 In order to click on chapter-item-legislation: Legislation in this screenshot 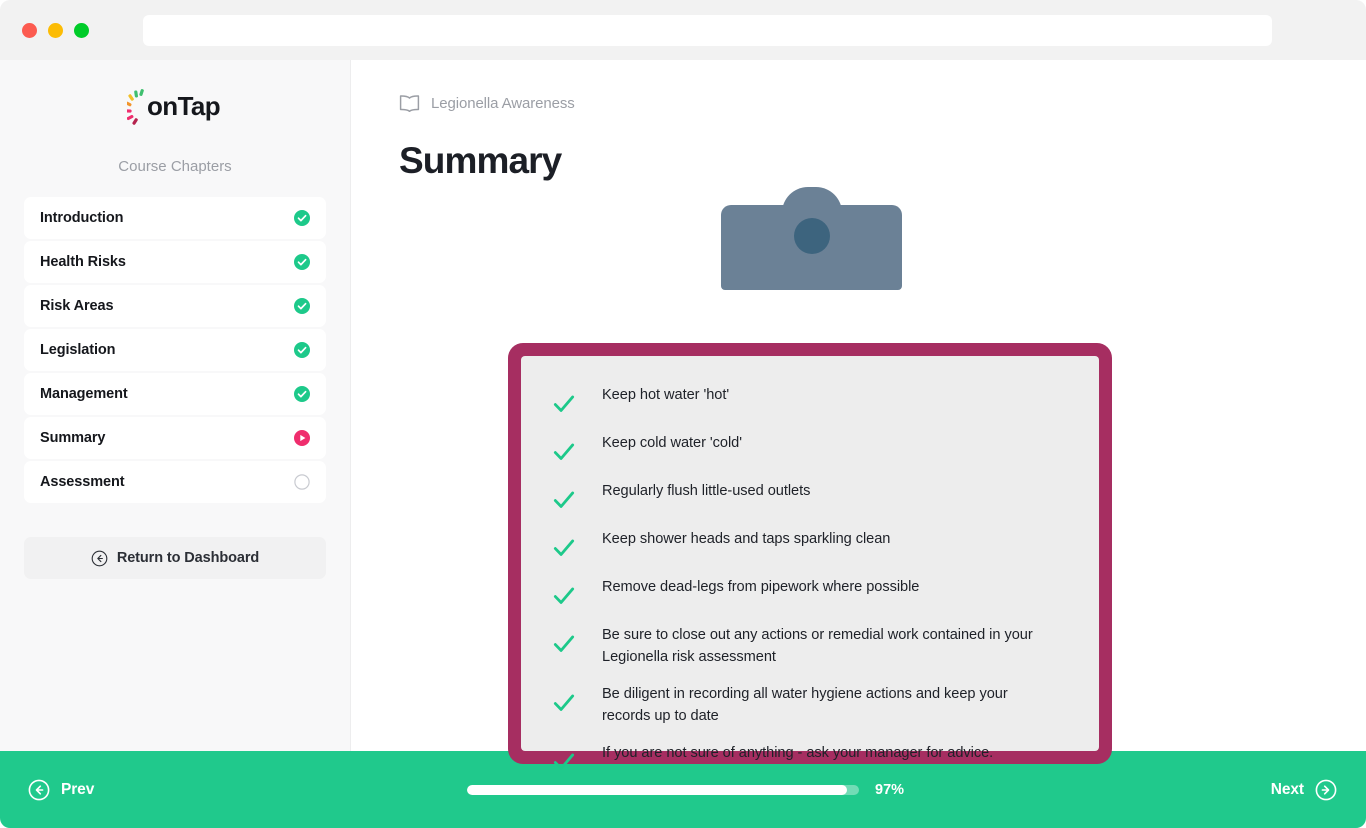, I will do `click(175, 350)`.